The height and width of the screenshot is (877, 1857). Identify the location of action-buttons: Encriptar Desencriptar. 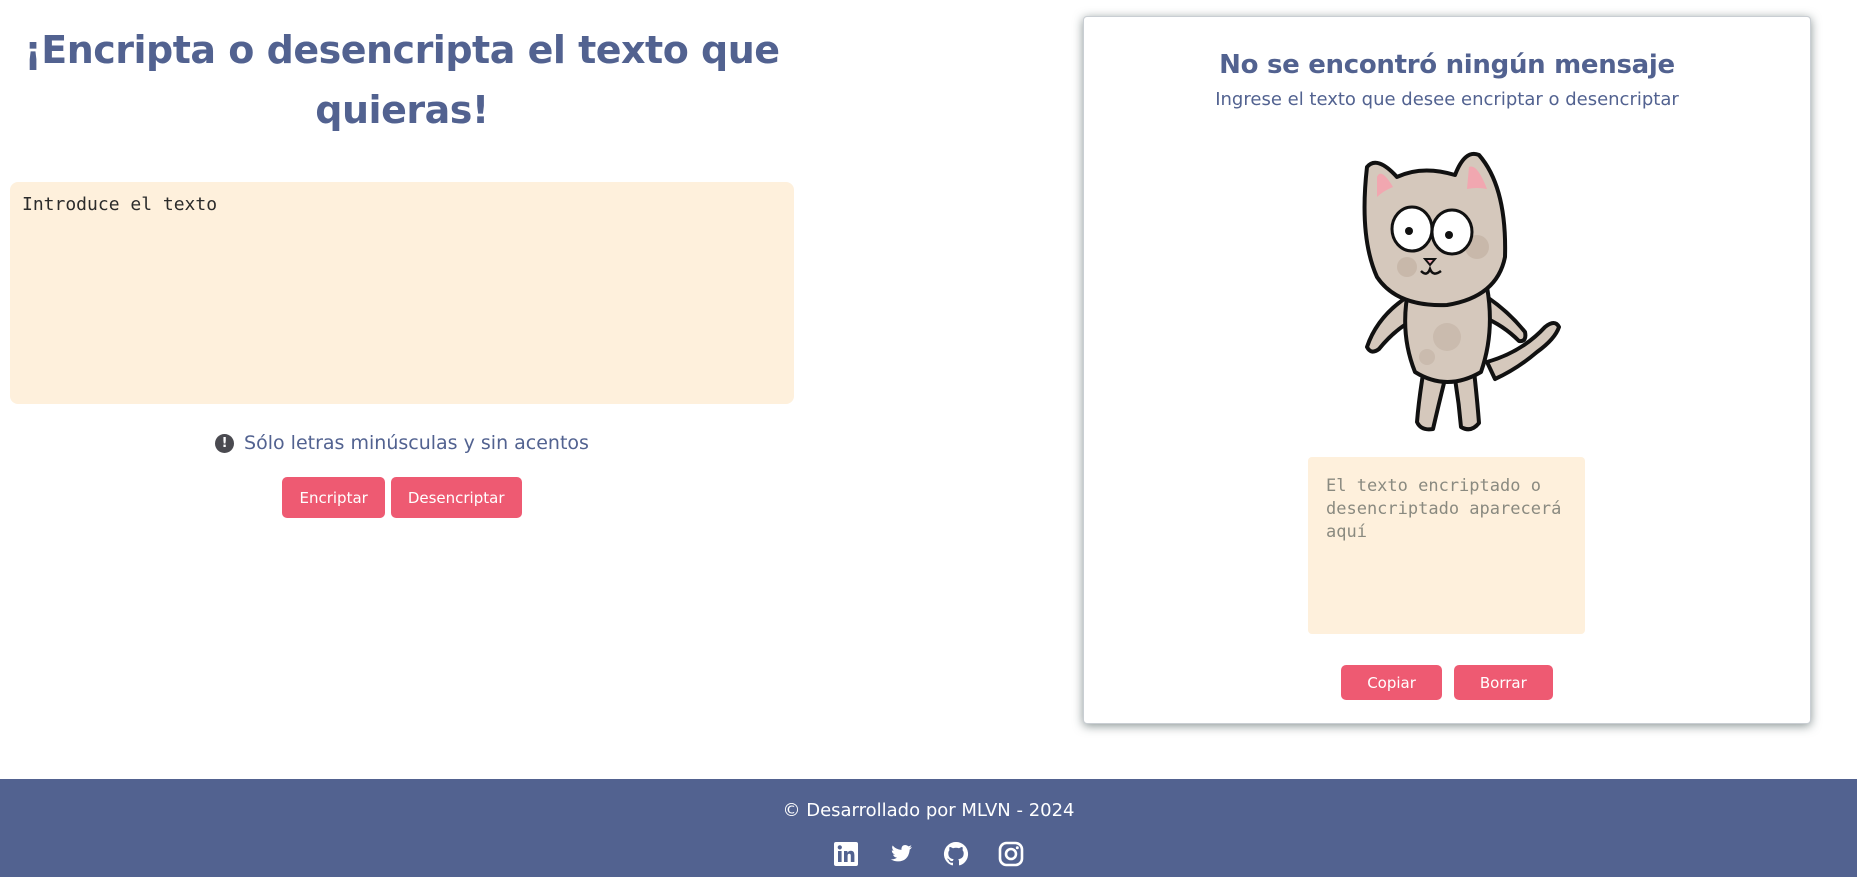
(402, 497).